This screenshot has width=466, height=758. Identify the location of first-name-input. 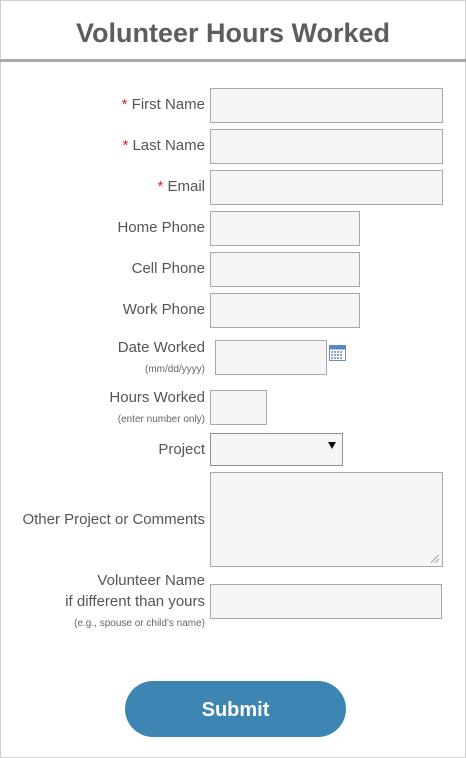
(326, 105).